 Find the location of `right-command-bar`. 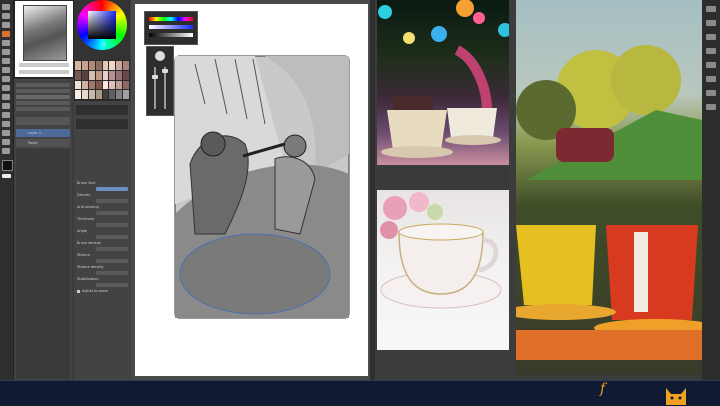

right-command-bar is located at coordinates (711, 190).